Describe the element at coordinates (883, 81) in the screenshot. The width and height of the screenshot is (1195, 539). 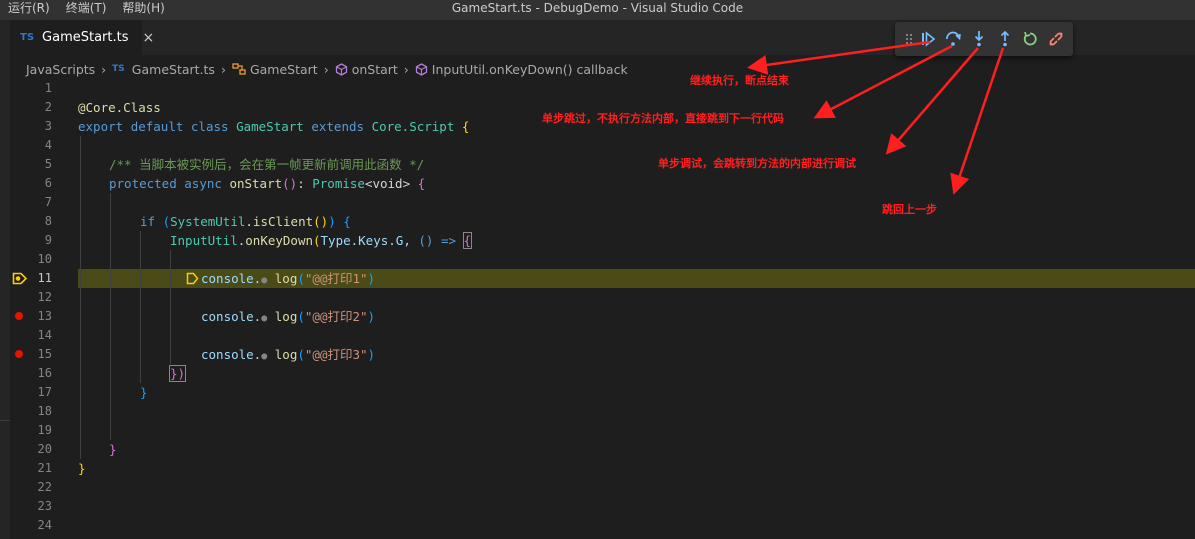
I see `arrow-step-over` at that location.